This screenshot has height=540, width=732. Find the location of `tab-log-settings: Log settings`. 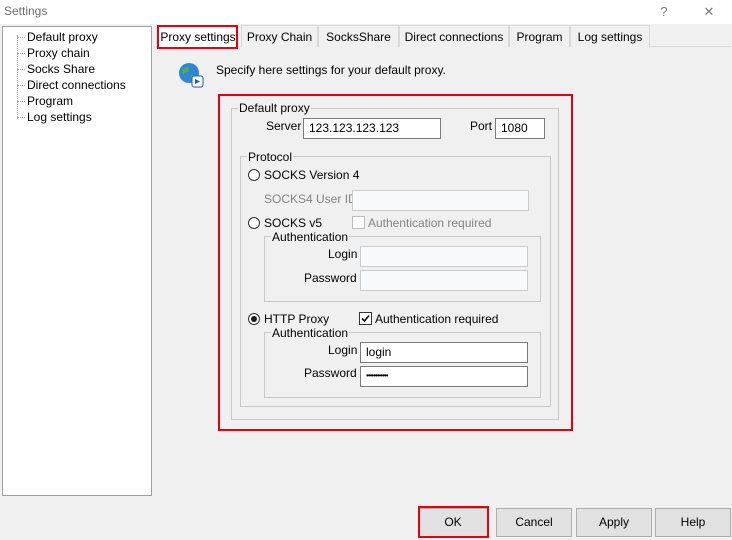

tab-log-settings: Log settings is located at coordinates (610, 36).